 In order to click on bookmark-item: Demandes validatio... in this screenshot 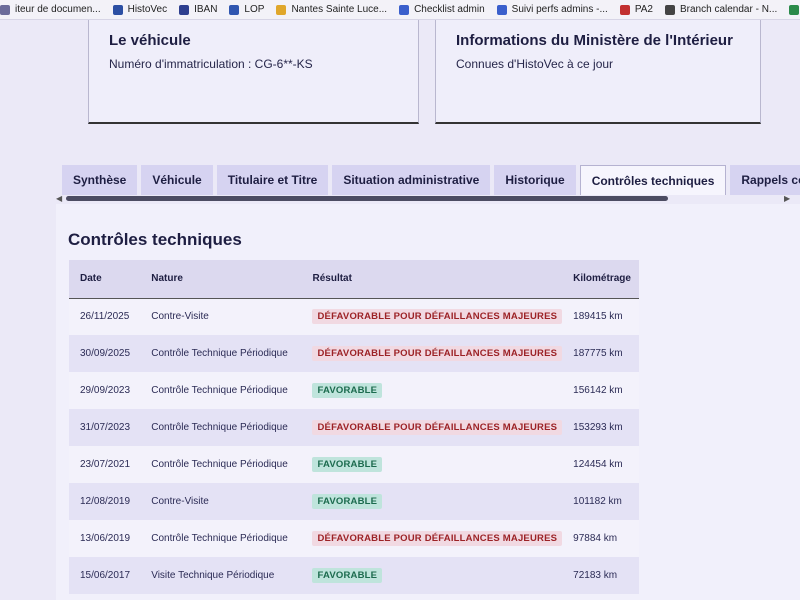, I will do `click(794, 9)`.